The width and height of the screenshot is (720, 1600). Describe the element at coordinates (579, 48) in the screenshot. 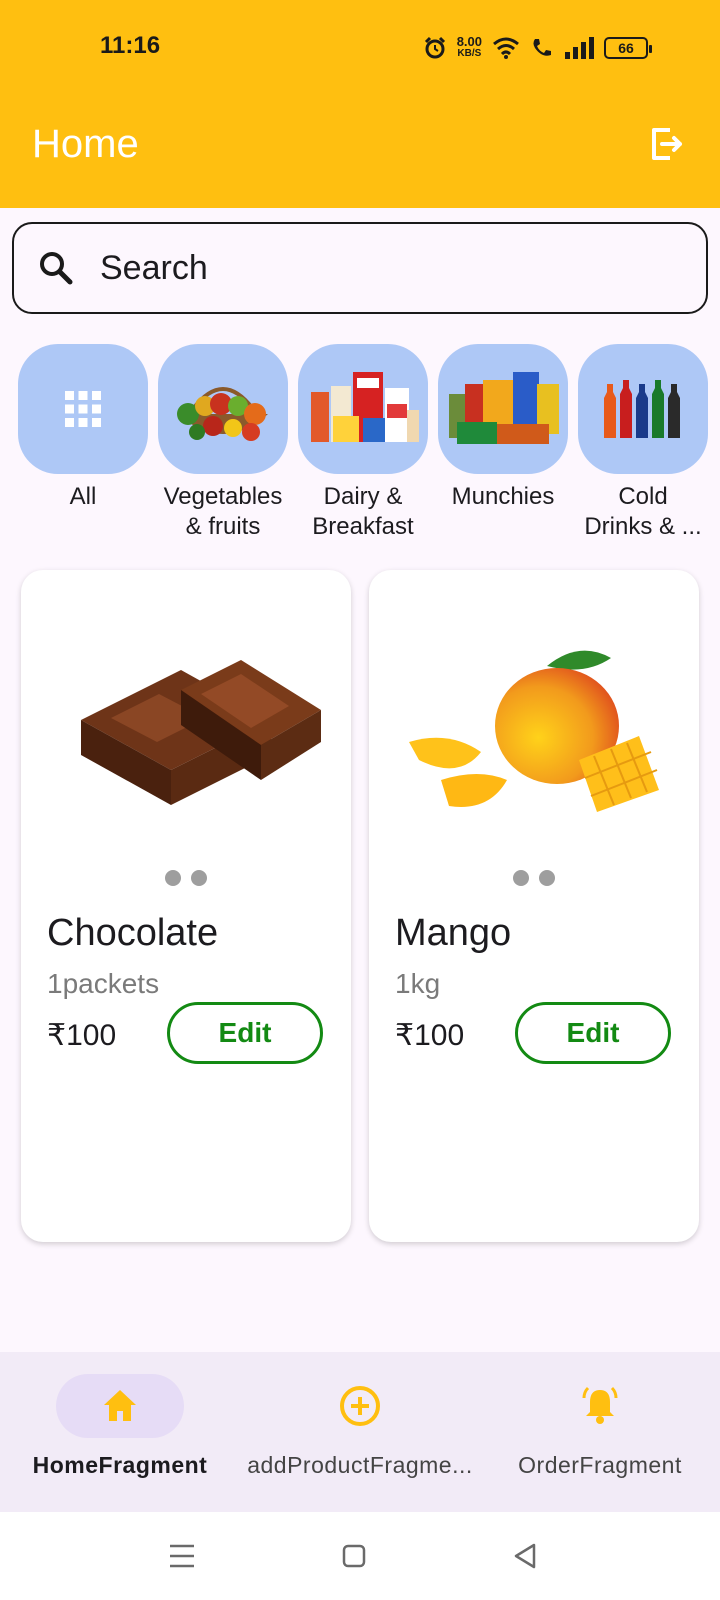

I see `signal-icon` at that location.